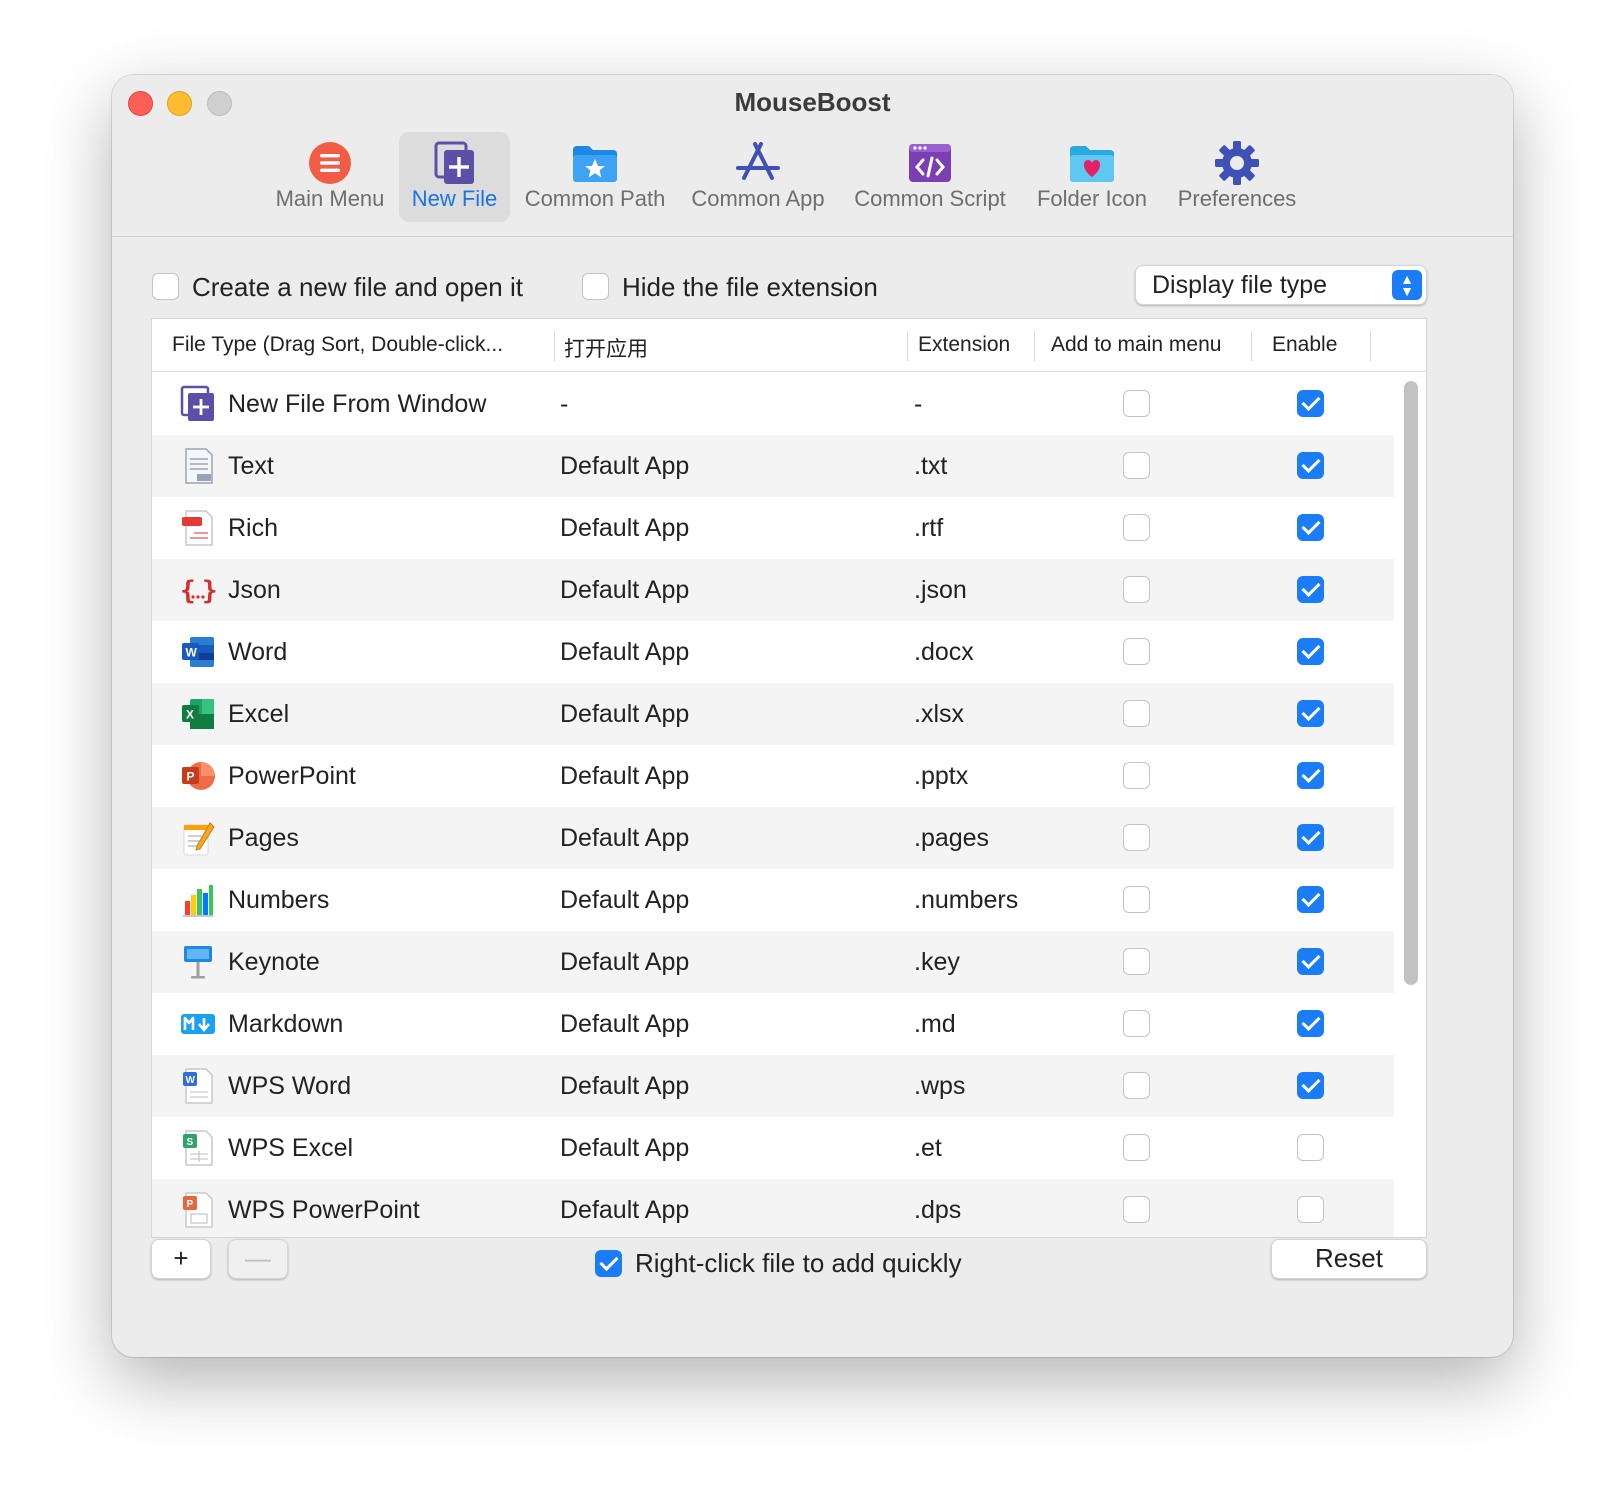  What do you see at coordinates (251, 466) in the screenshot?
I see `file-type-name: Text` at bounding box center [251, 466].